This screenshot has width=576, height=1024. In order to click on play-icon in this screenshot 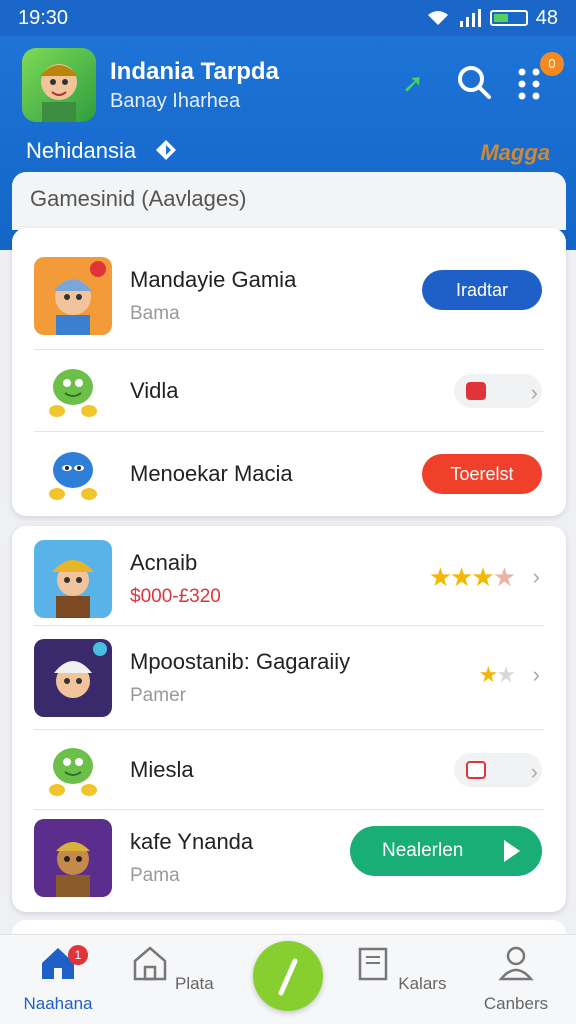, I will do `click(512, 851)`.